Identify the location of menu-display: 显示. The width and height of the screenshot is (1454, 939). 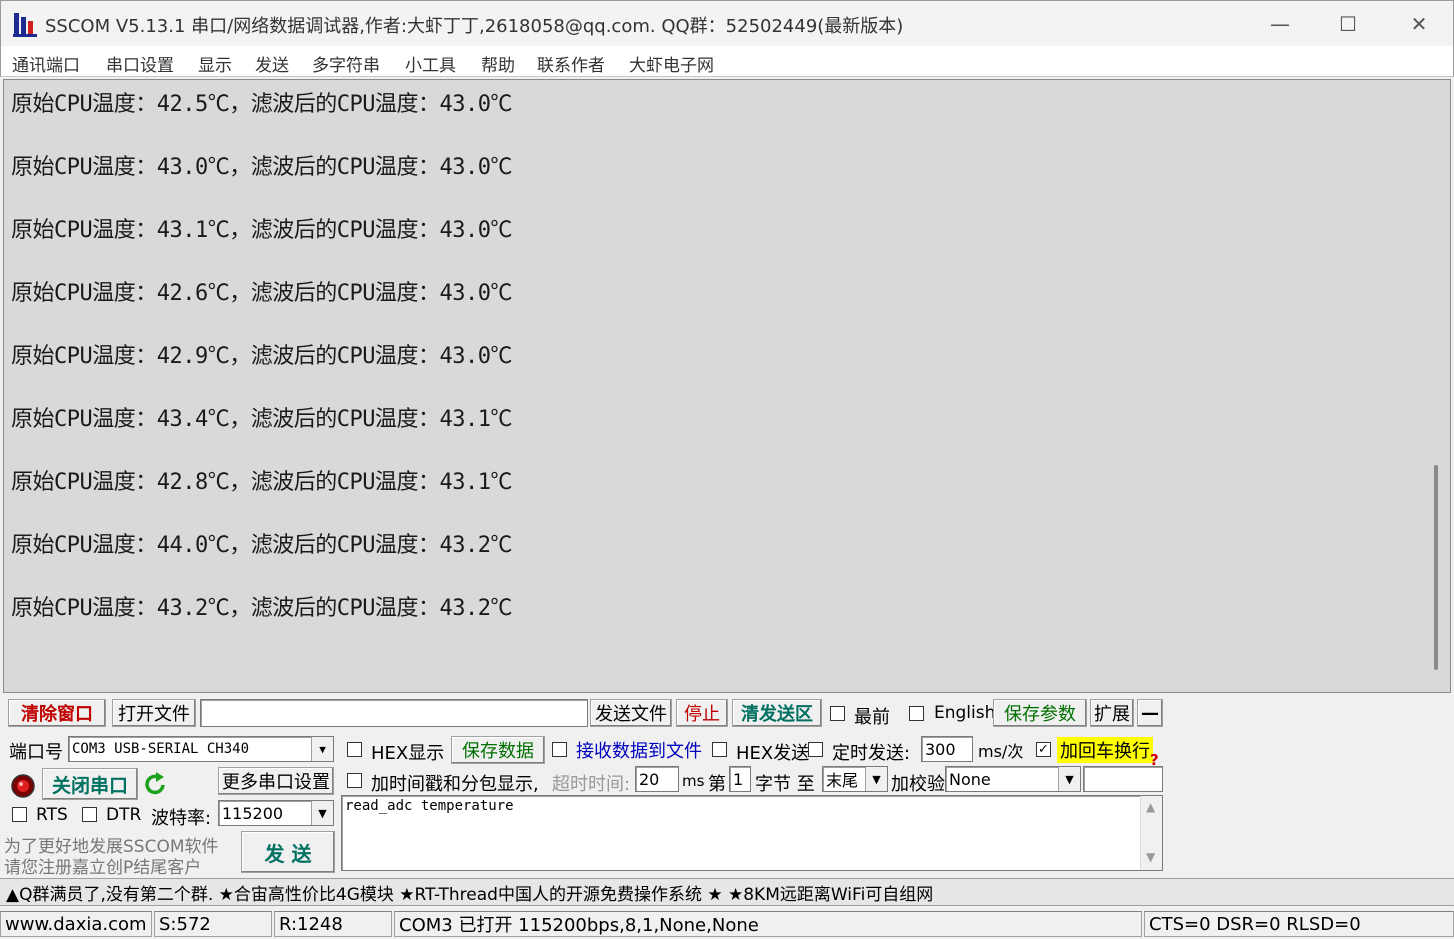
(215, 63).